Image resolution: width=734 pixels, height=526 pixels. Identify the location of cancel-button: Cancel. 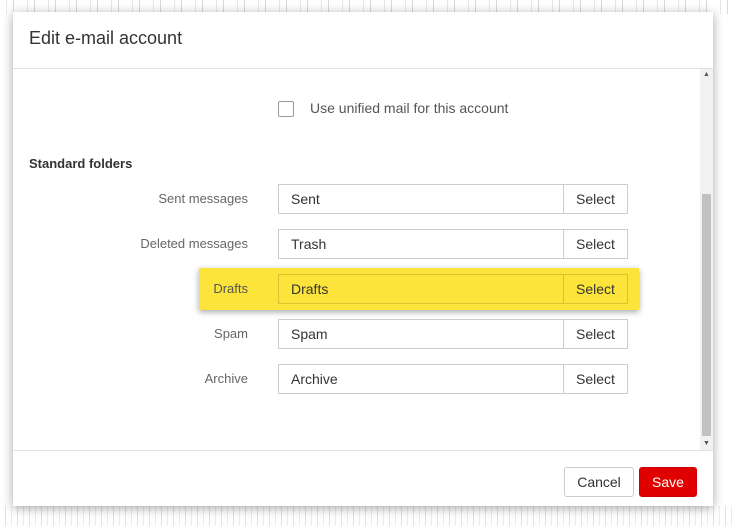
(599, 482).